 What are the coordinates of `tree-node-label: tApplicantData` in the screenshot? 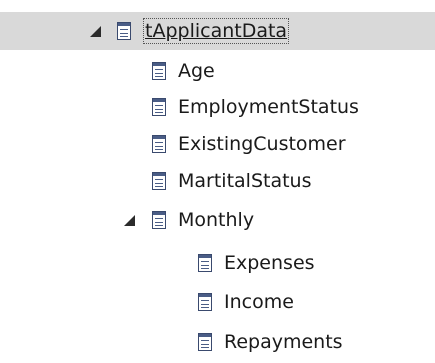 It's located at (216, 31).